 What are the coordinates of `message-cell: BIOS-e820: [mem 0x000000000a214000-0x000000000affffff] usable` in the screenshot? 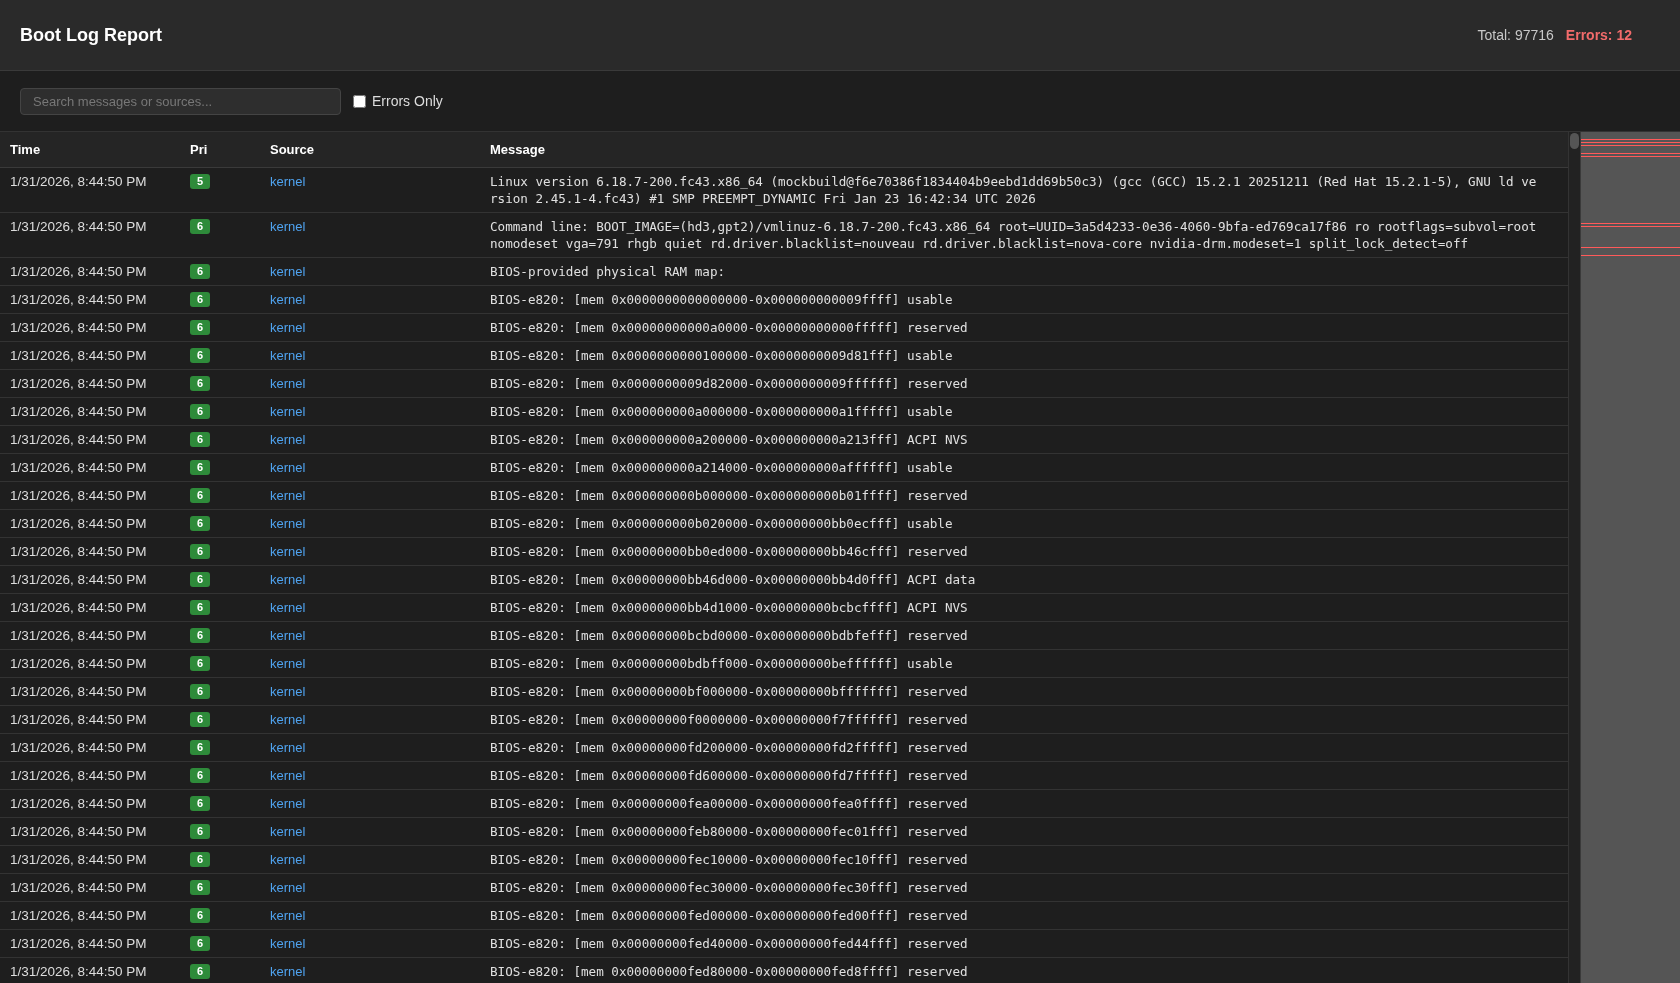 It's located at (1024, 467).